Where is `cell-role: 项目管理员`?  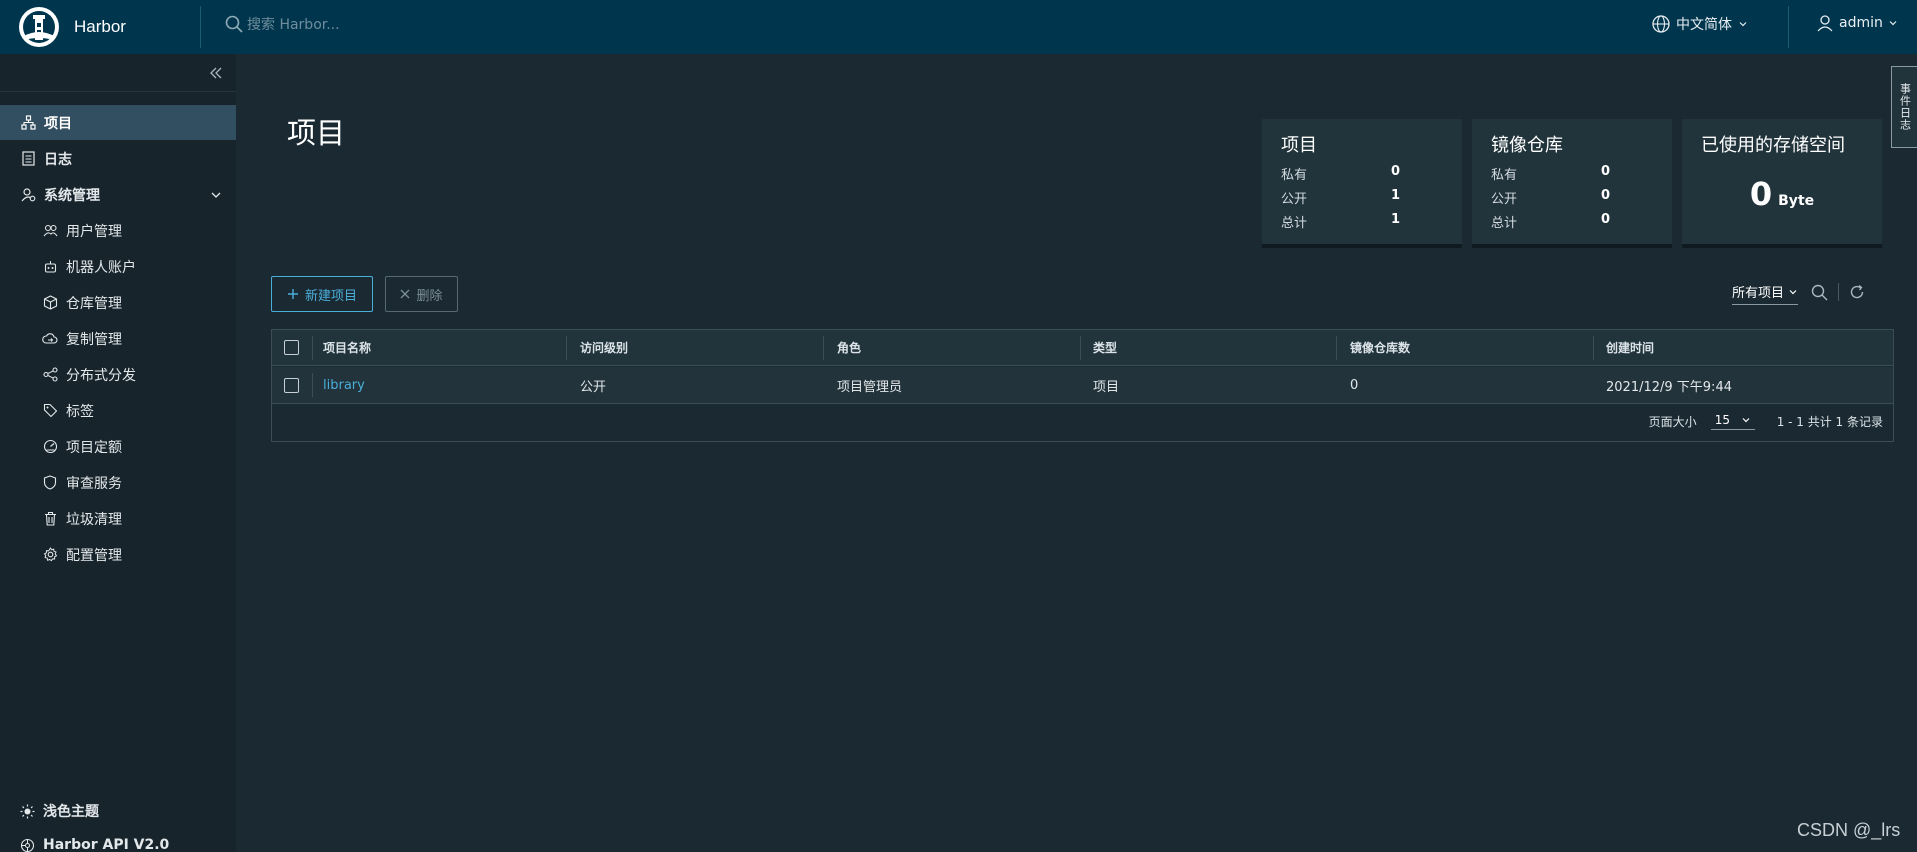
cell-role: 项目管理员 is located at coordinates (870, 387).